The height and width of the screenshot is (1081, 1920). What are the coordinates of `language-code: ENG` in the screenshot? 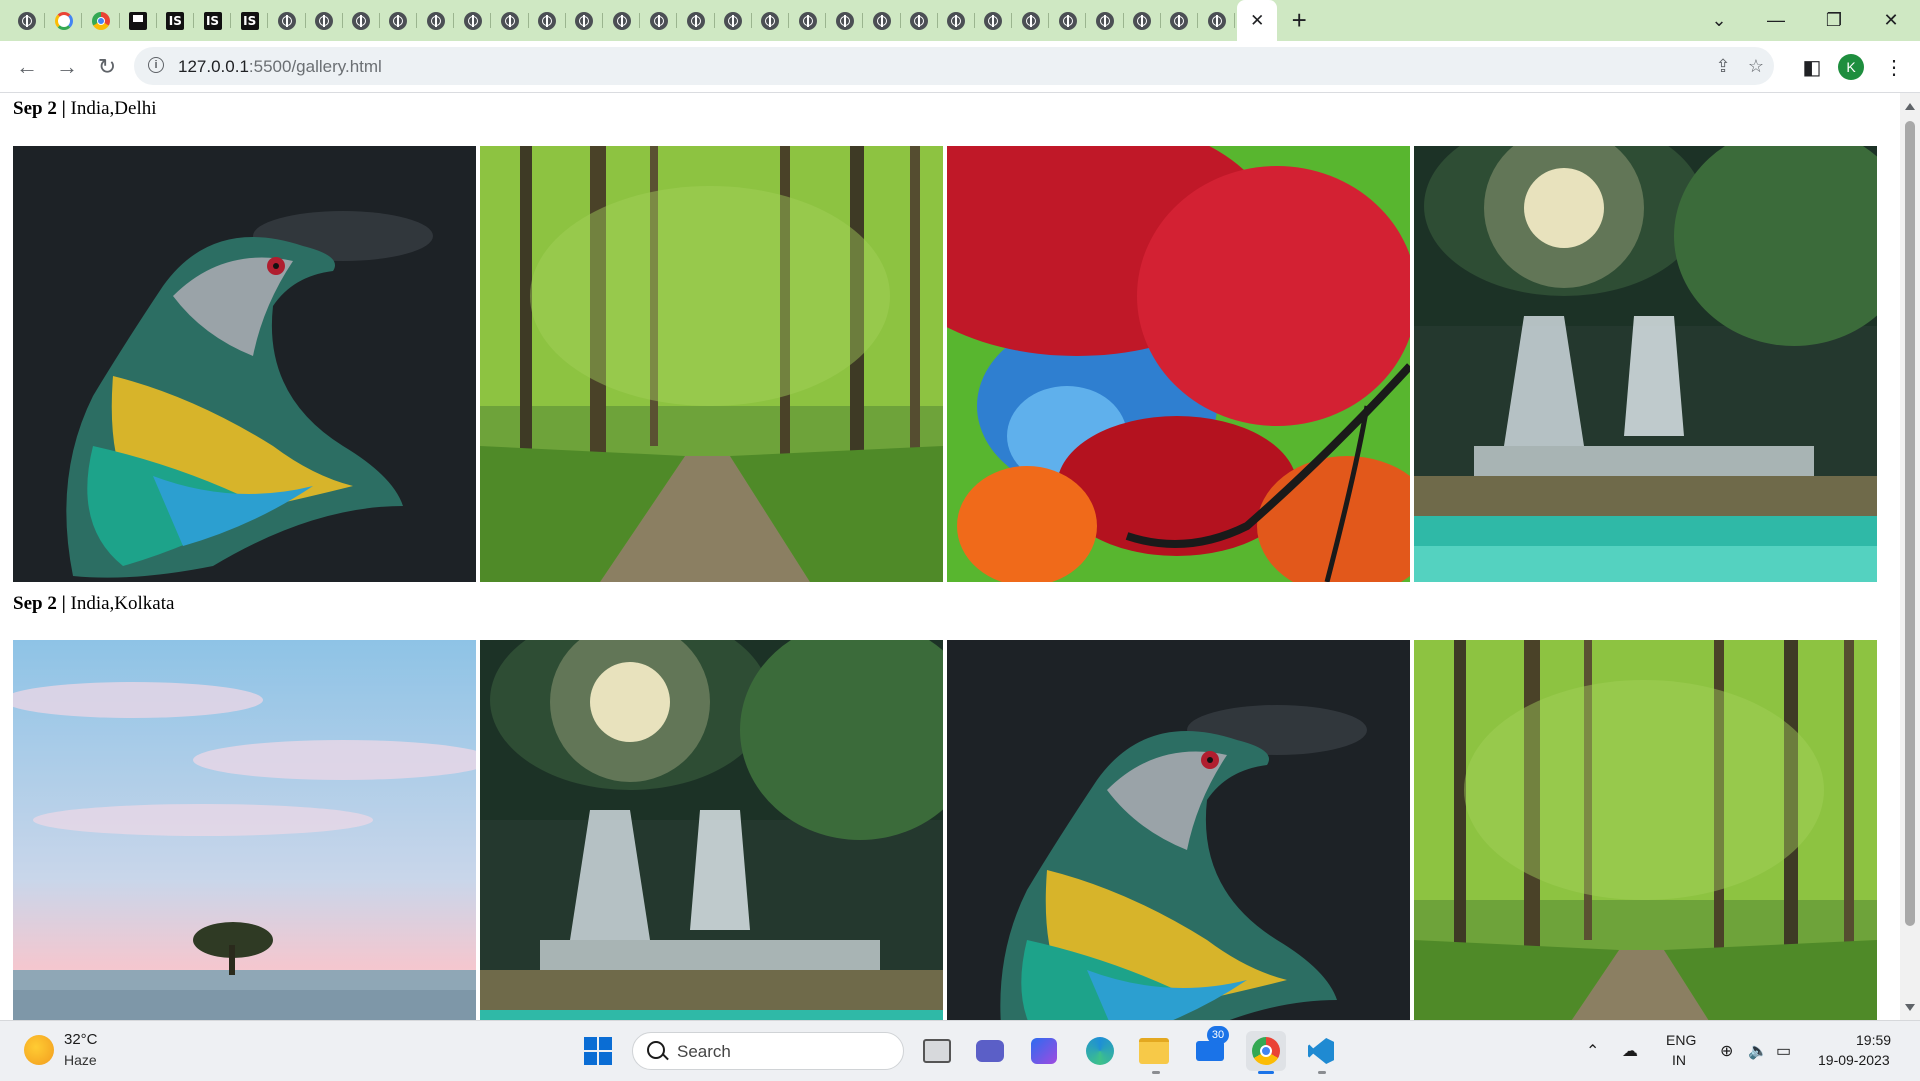 It's located at (1681, 1040).